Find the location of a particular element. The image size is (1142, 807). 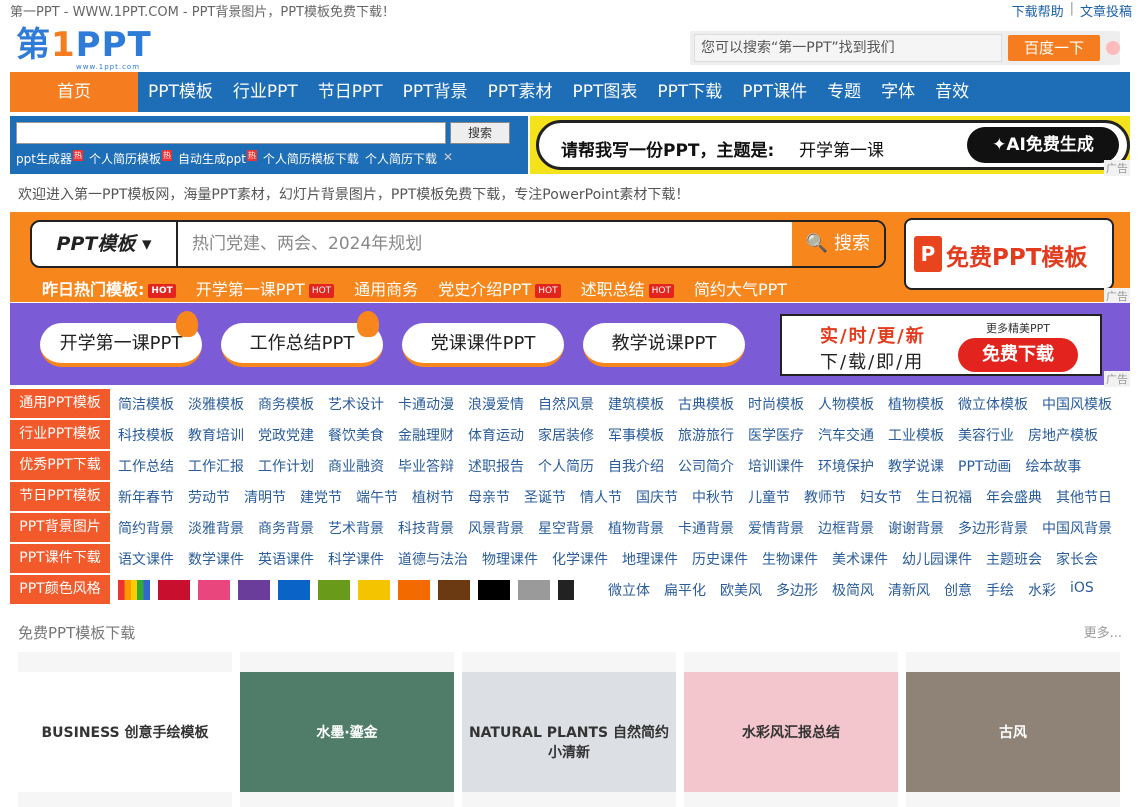

hot-item: 党史介绍PPT HOT is located at coordinates (499, 288).